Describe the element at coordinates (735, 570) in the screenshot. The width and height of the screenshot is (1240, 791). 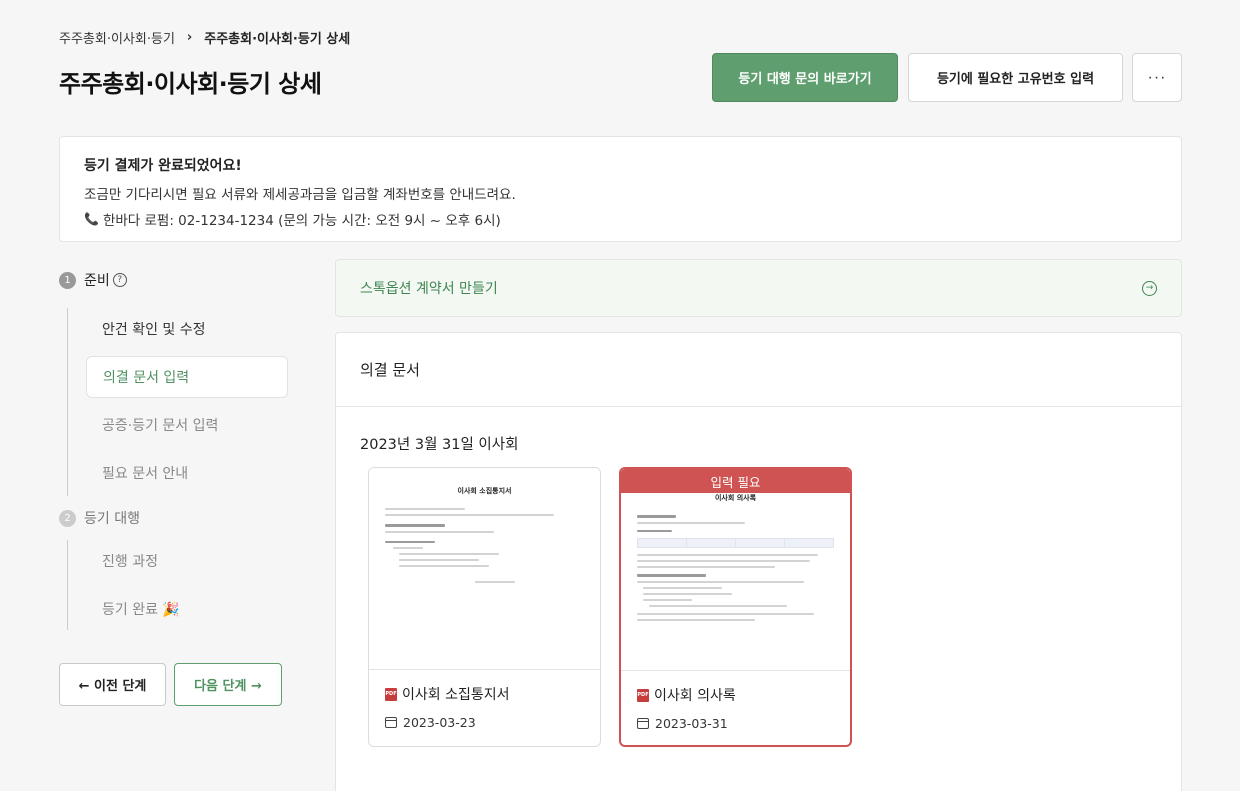
I see `doc-preview-thumbnail: 입력 필요 이사회 의사록` at that location.